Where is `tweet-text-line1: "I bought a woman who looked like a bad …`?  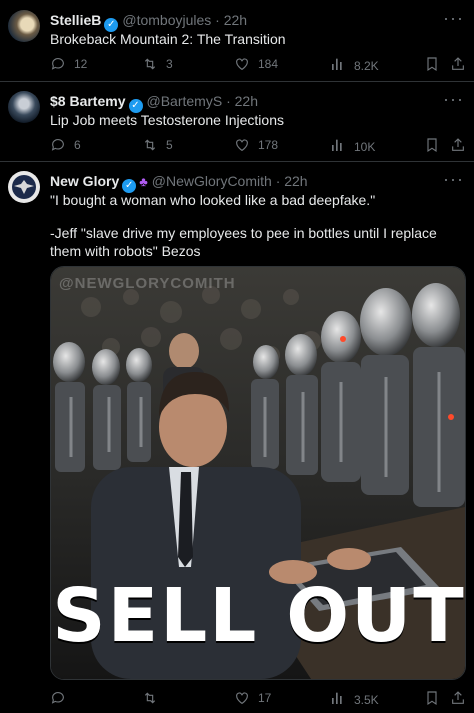 tweet-text-line1: "I bought a woman who looked like a bad … is located at coordinates (213, 200).